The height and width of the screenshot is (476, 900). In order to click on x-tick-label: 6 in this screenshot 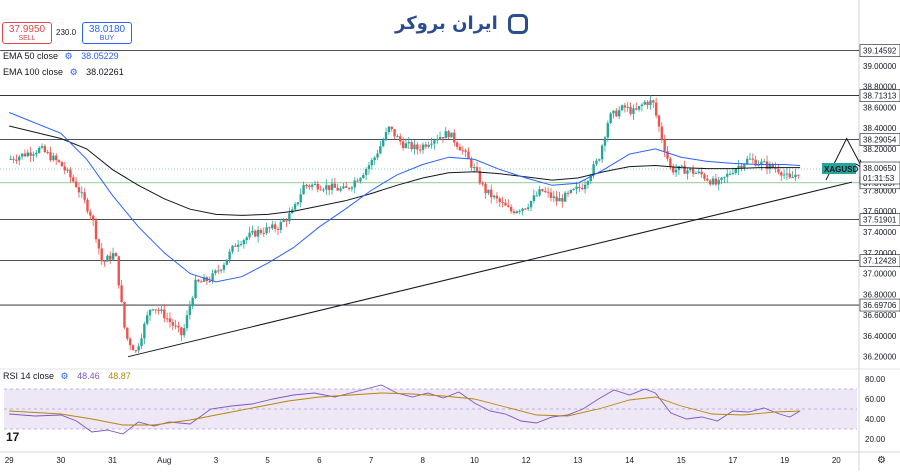, I will do `click(319, 460)`.